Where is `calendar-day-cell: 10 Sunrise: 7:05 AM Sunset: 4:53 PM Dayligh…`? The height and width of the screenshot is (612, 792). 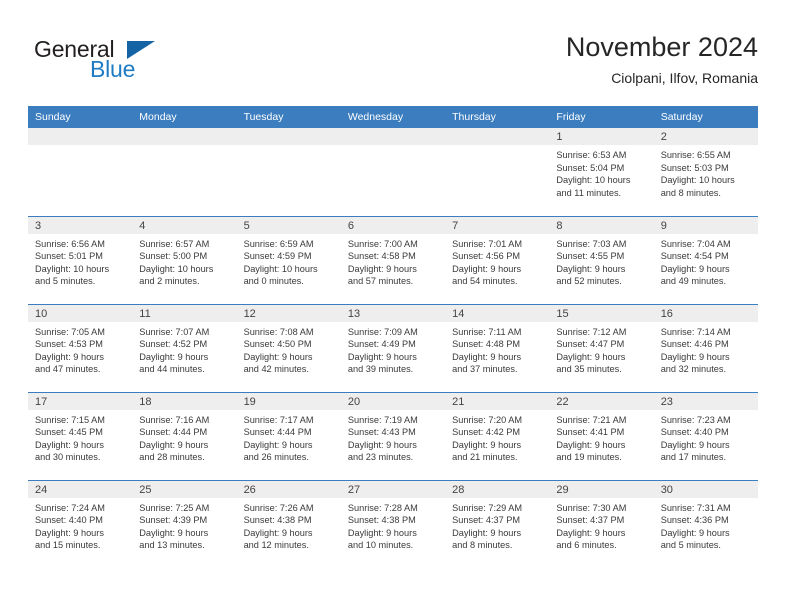 calendar-day-cell: 10 Sunrise: 7:05 AM Sunset: 4:53 PM Dayligh… is located at coordinates (80, 347).